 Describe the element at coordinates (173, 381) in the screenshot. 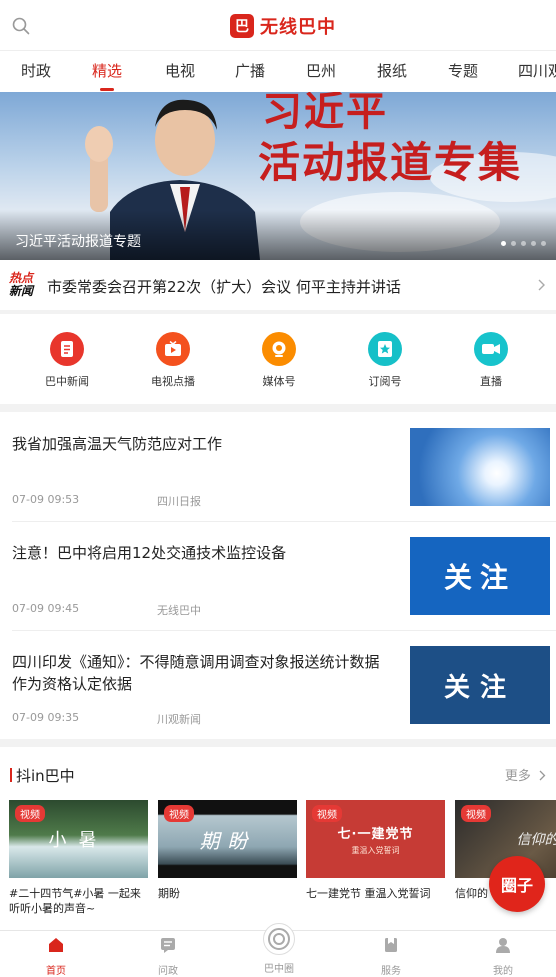

I see `quick-entry-label: 电视点播` at that location.